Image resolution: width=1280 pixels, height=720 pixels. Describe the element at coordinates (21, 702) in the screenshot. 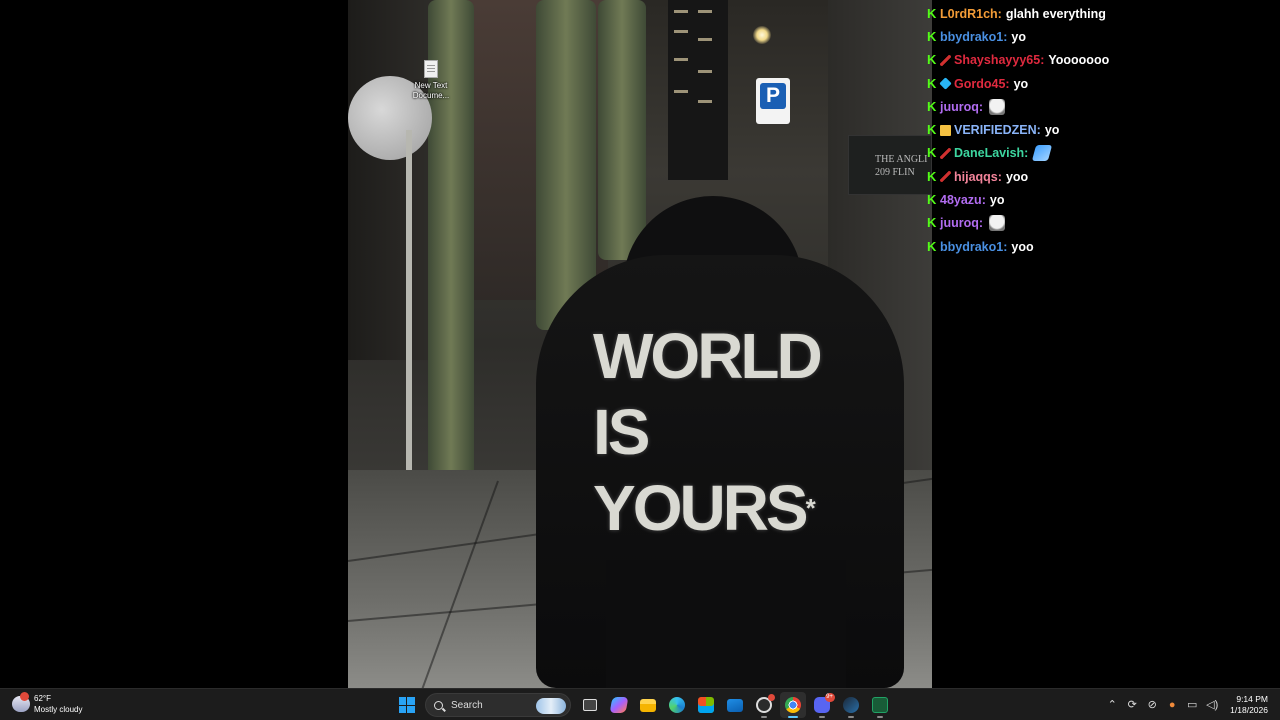

I see `cloud-icon` at that location.